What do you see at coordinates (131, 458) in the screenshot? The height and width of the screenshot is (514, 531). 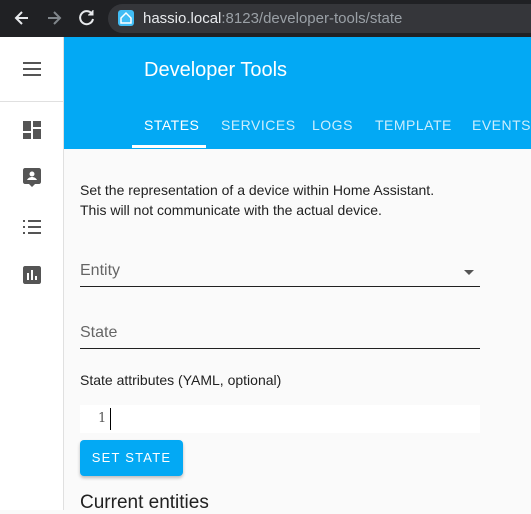 I see `set-state-button: SET STATE` at bounding box center [131, 458].